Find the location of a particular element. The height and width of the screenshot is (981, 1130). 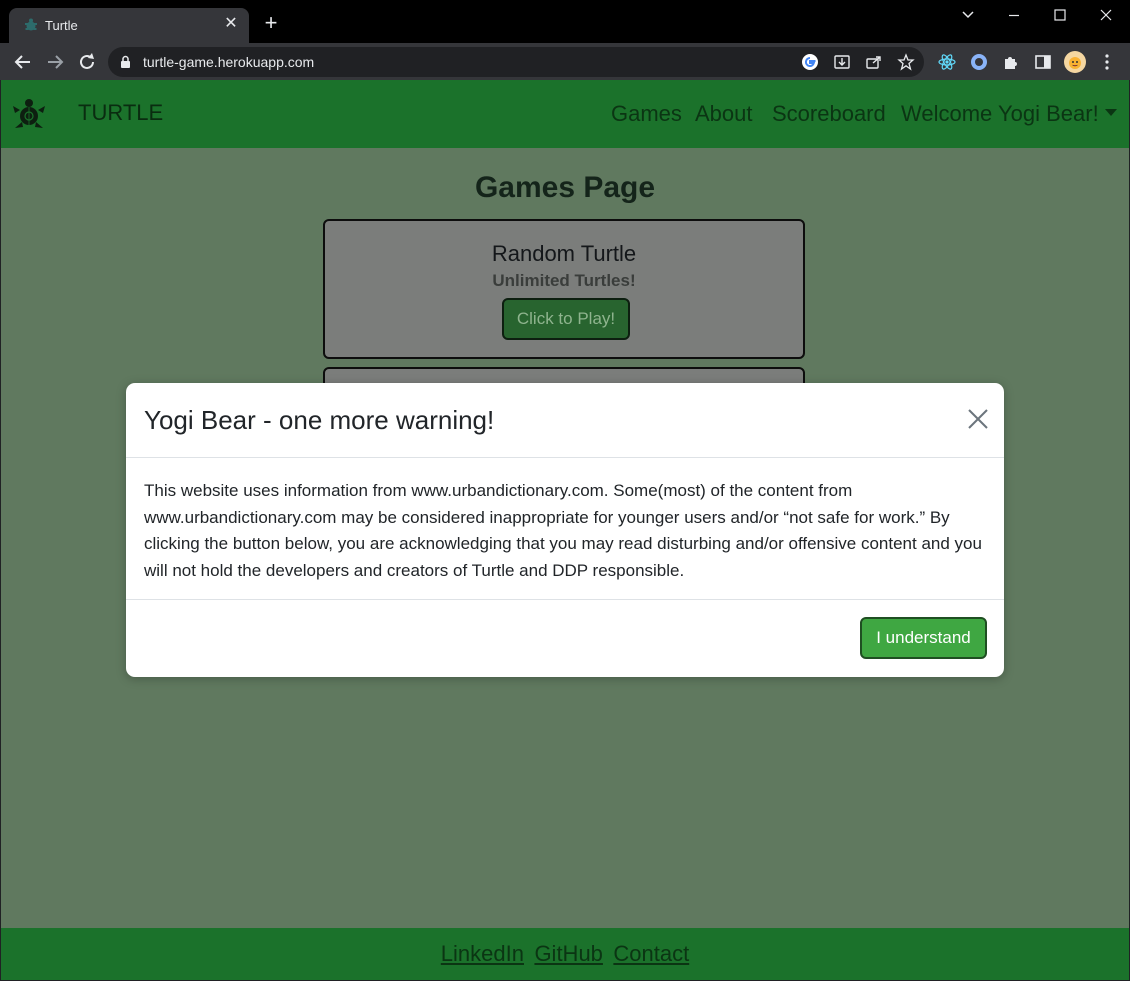

brand-name: TURTLE is located at coordinates (120, 113).